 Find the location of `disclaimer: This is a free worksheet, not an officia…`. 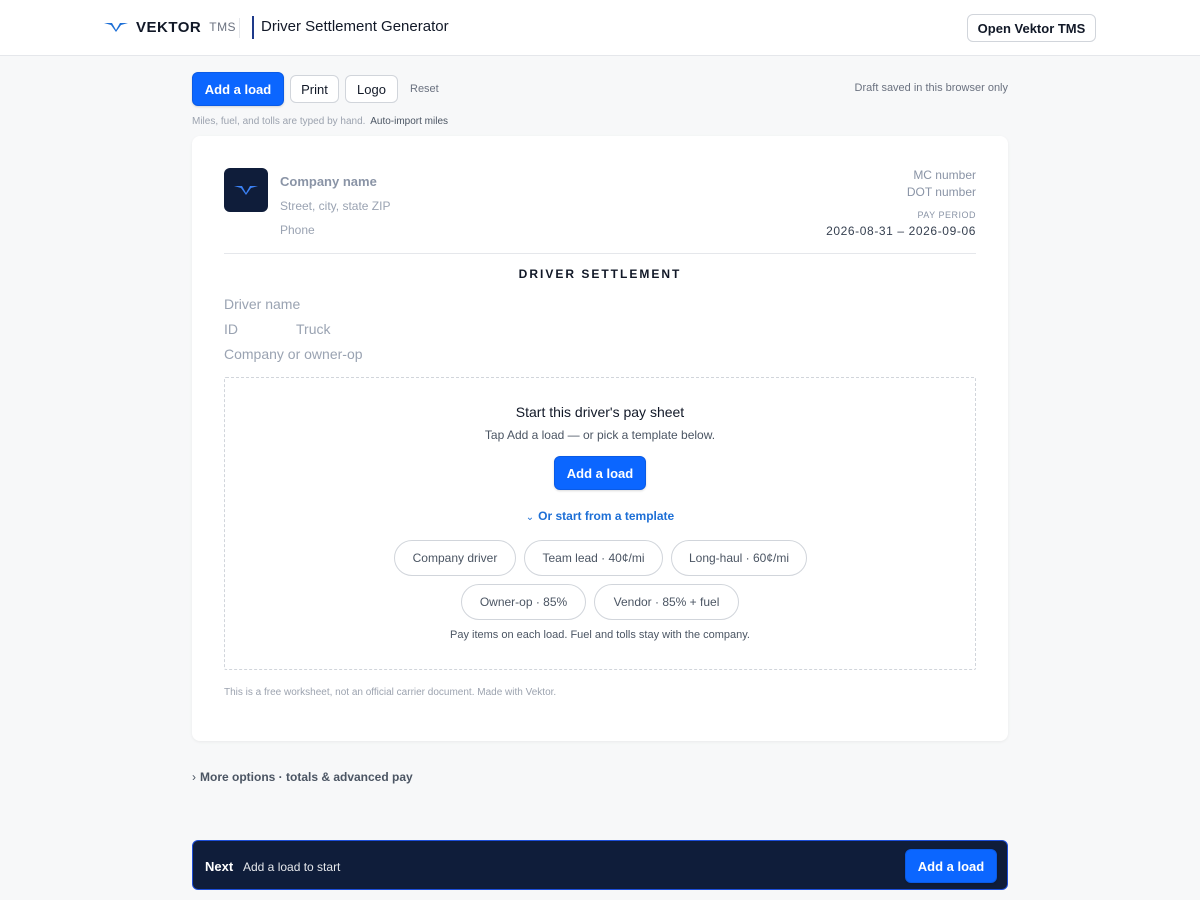

disclaimer: This is a free worksheet, not an officia… is located at coordinates (390, 692).